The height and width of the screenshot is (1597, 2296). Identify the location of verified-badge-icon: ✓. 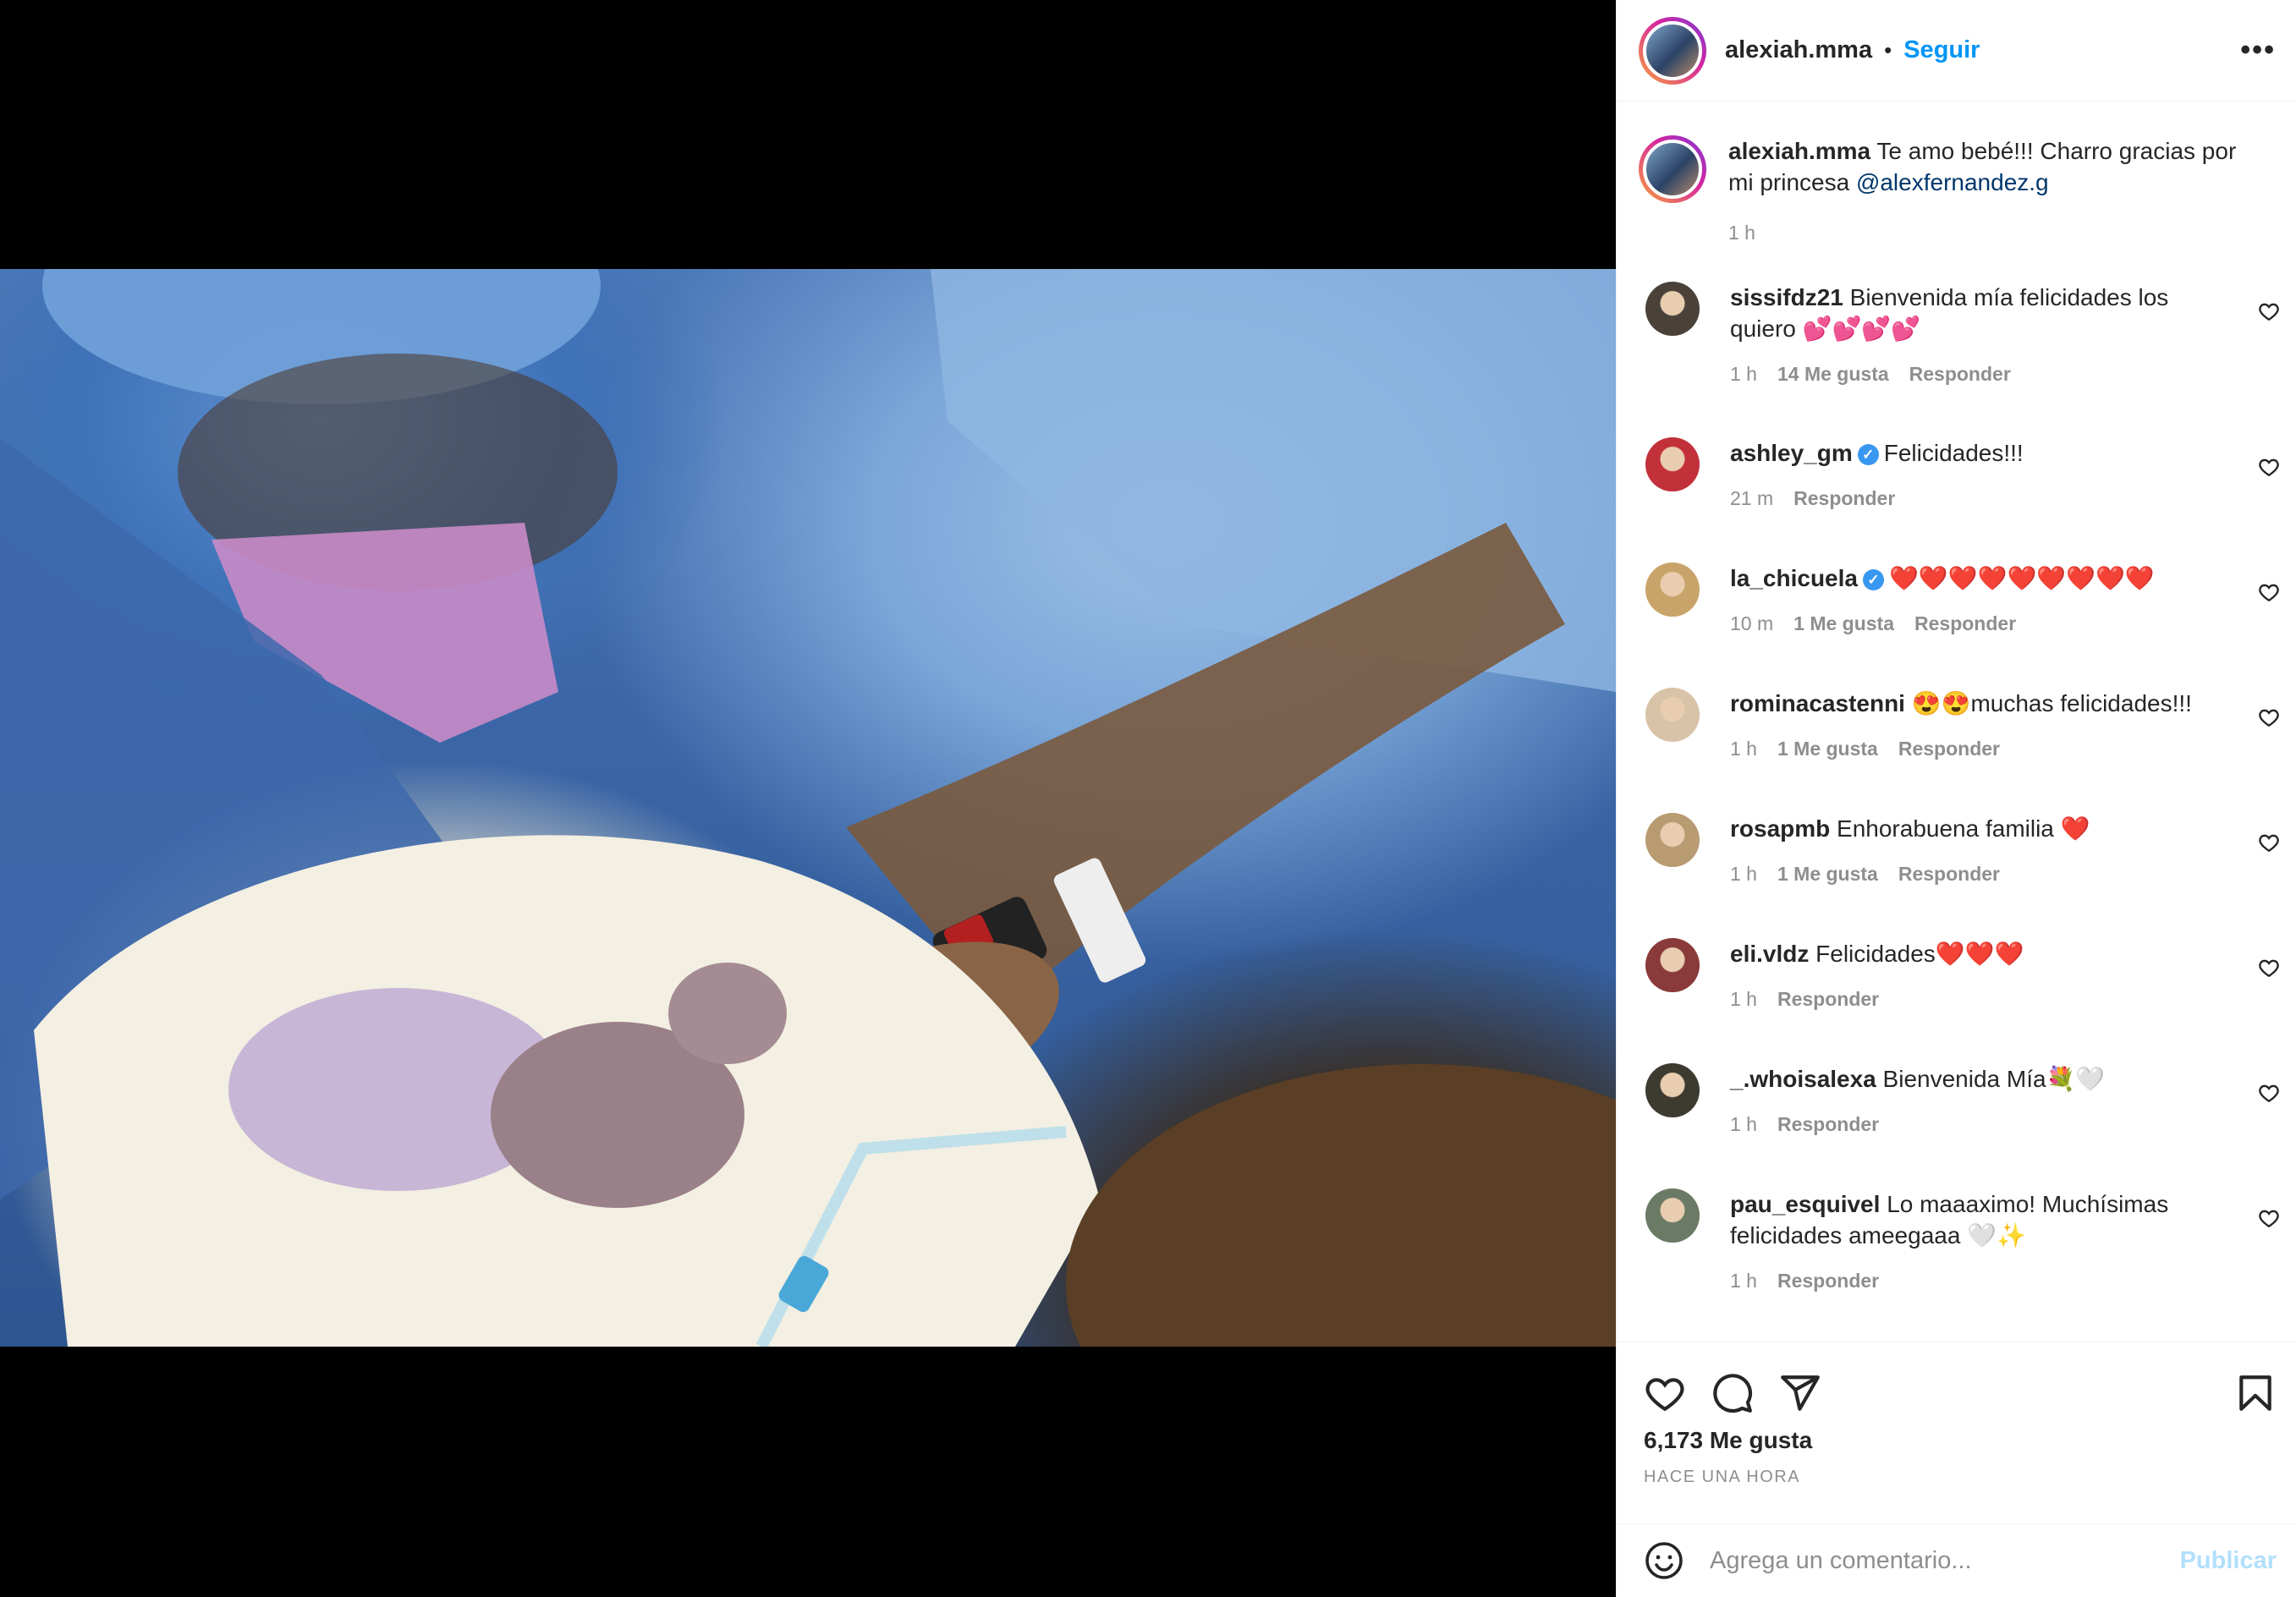
(1868, 455).